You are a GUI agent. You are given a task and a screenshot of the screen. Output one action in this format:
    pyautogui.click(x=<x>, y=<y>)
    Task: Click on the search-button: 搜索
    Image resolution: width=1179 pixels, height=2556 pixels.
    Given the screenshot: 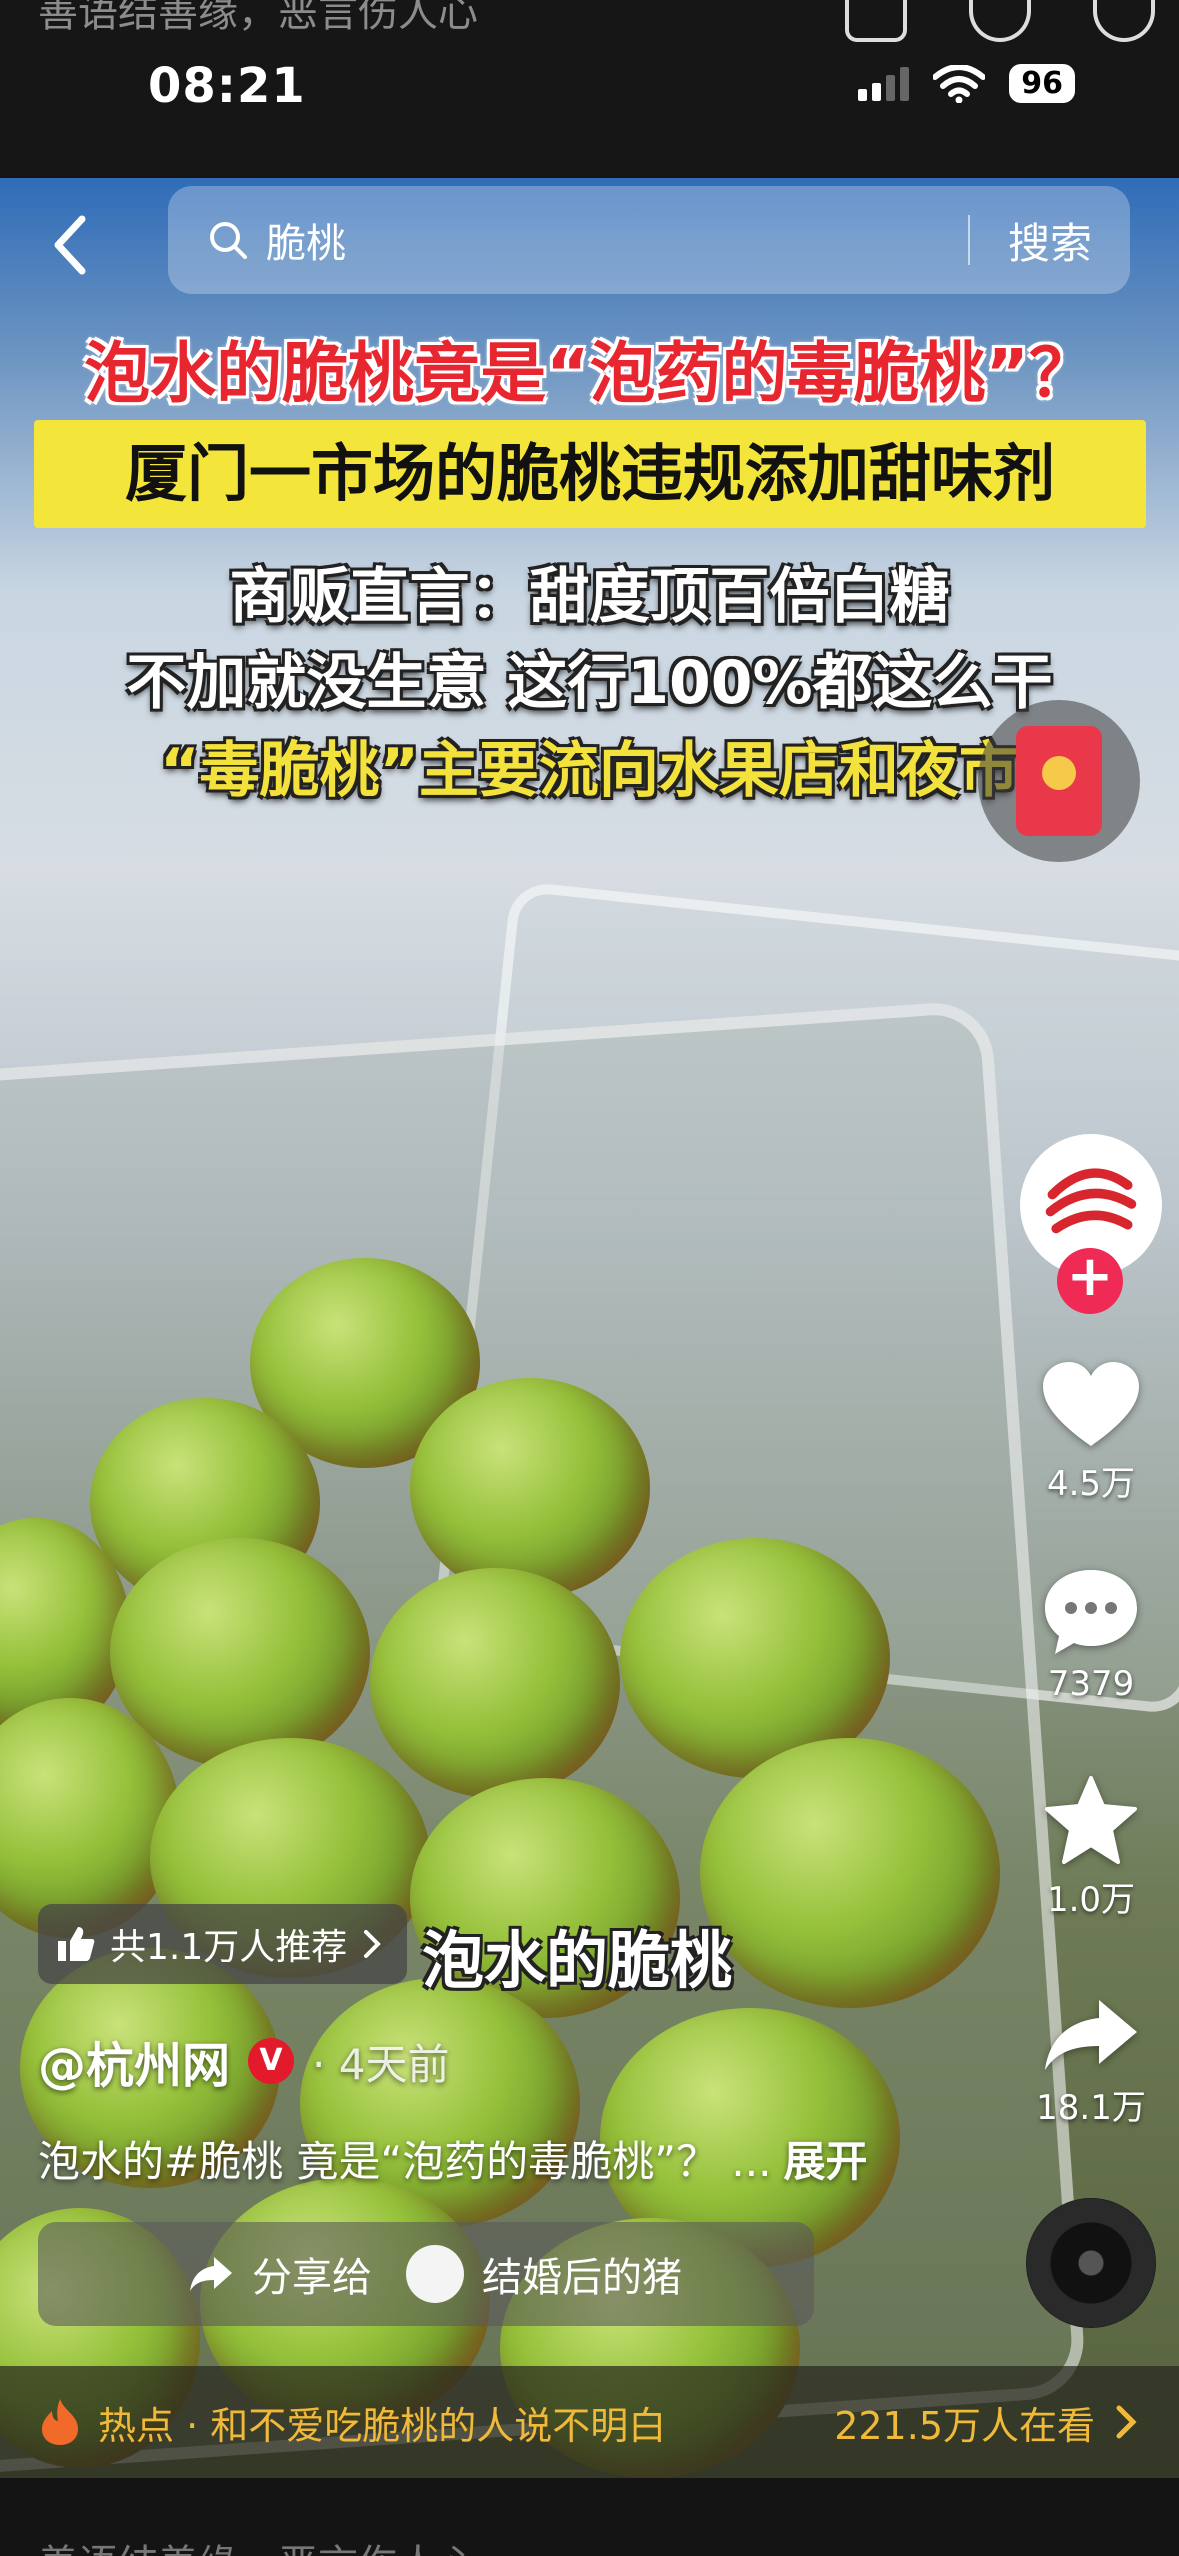 What is the action you would take?
    pyautogui.click(x=1050, y=240)
    